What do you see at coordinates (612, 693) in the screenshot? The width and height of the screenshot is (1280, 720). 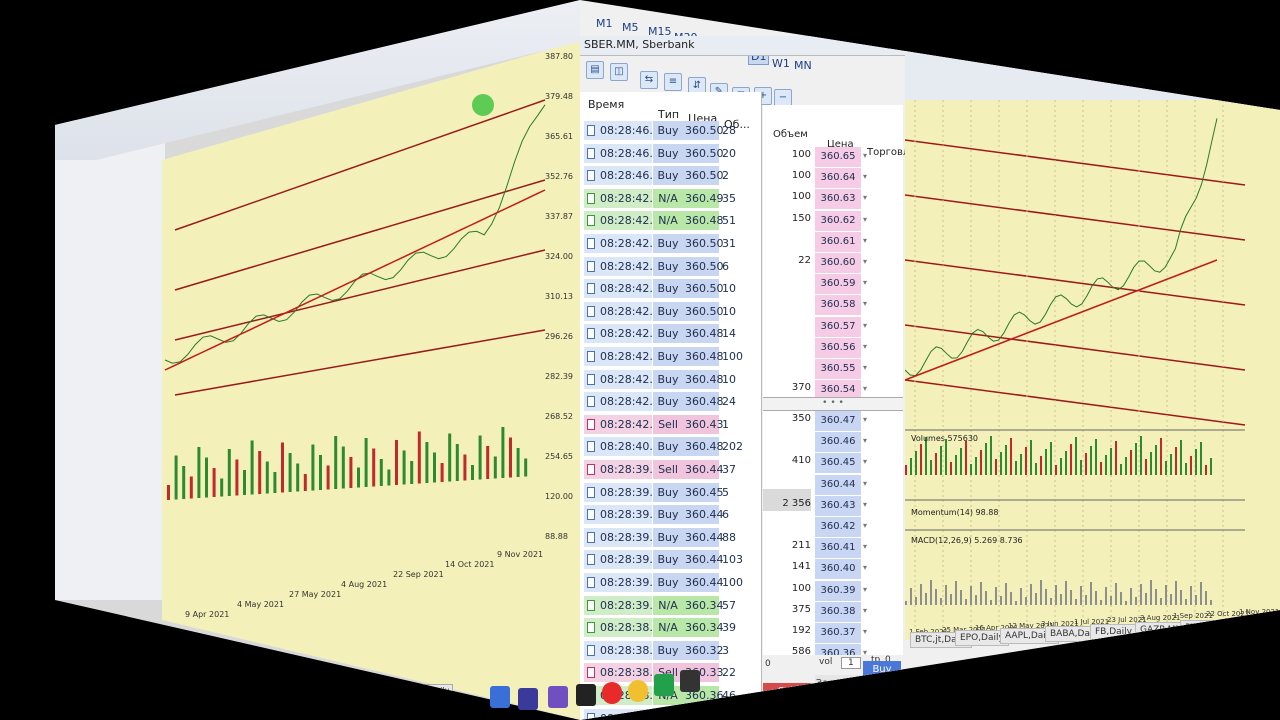 I see `opera-icon` at bounding box center [612, 693].